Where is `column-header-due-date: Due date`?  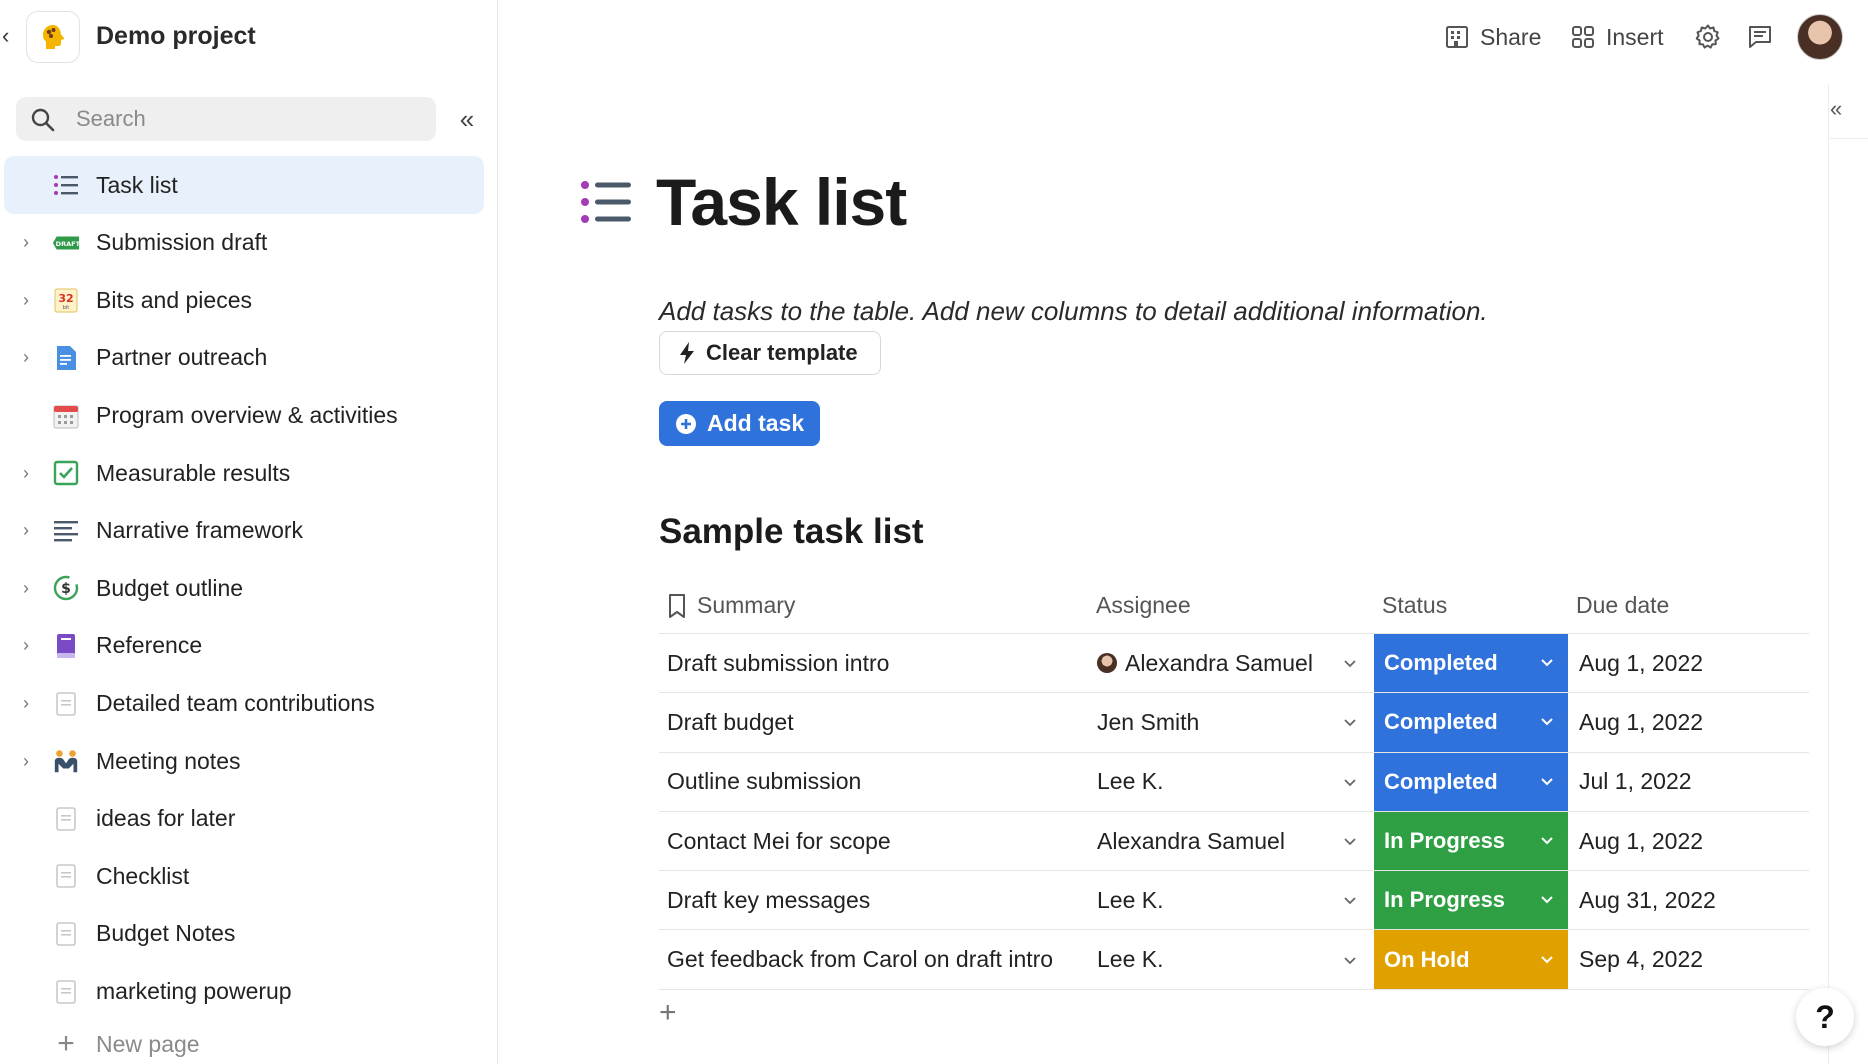 column-header-due-date: Due date is located at coordinates (1622, 605).